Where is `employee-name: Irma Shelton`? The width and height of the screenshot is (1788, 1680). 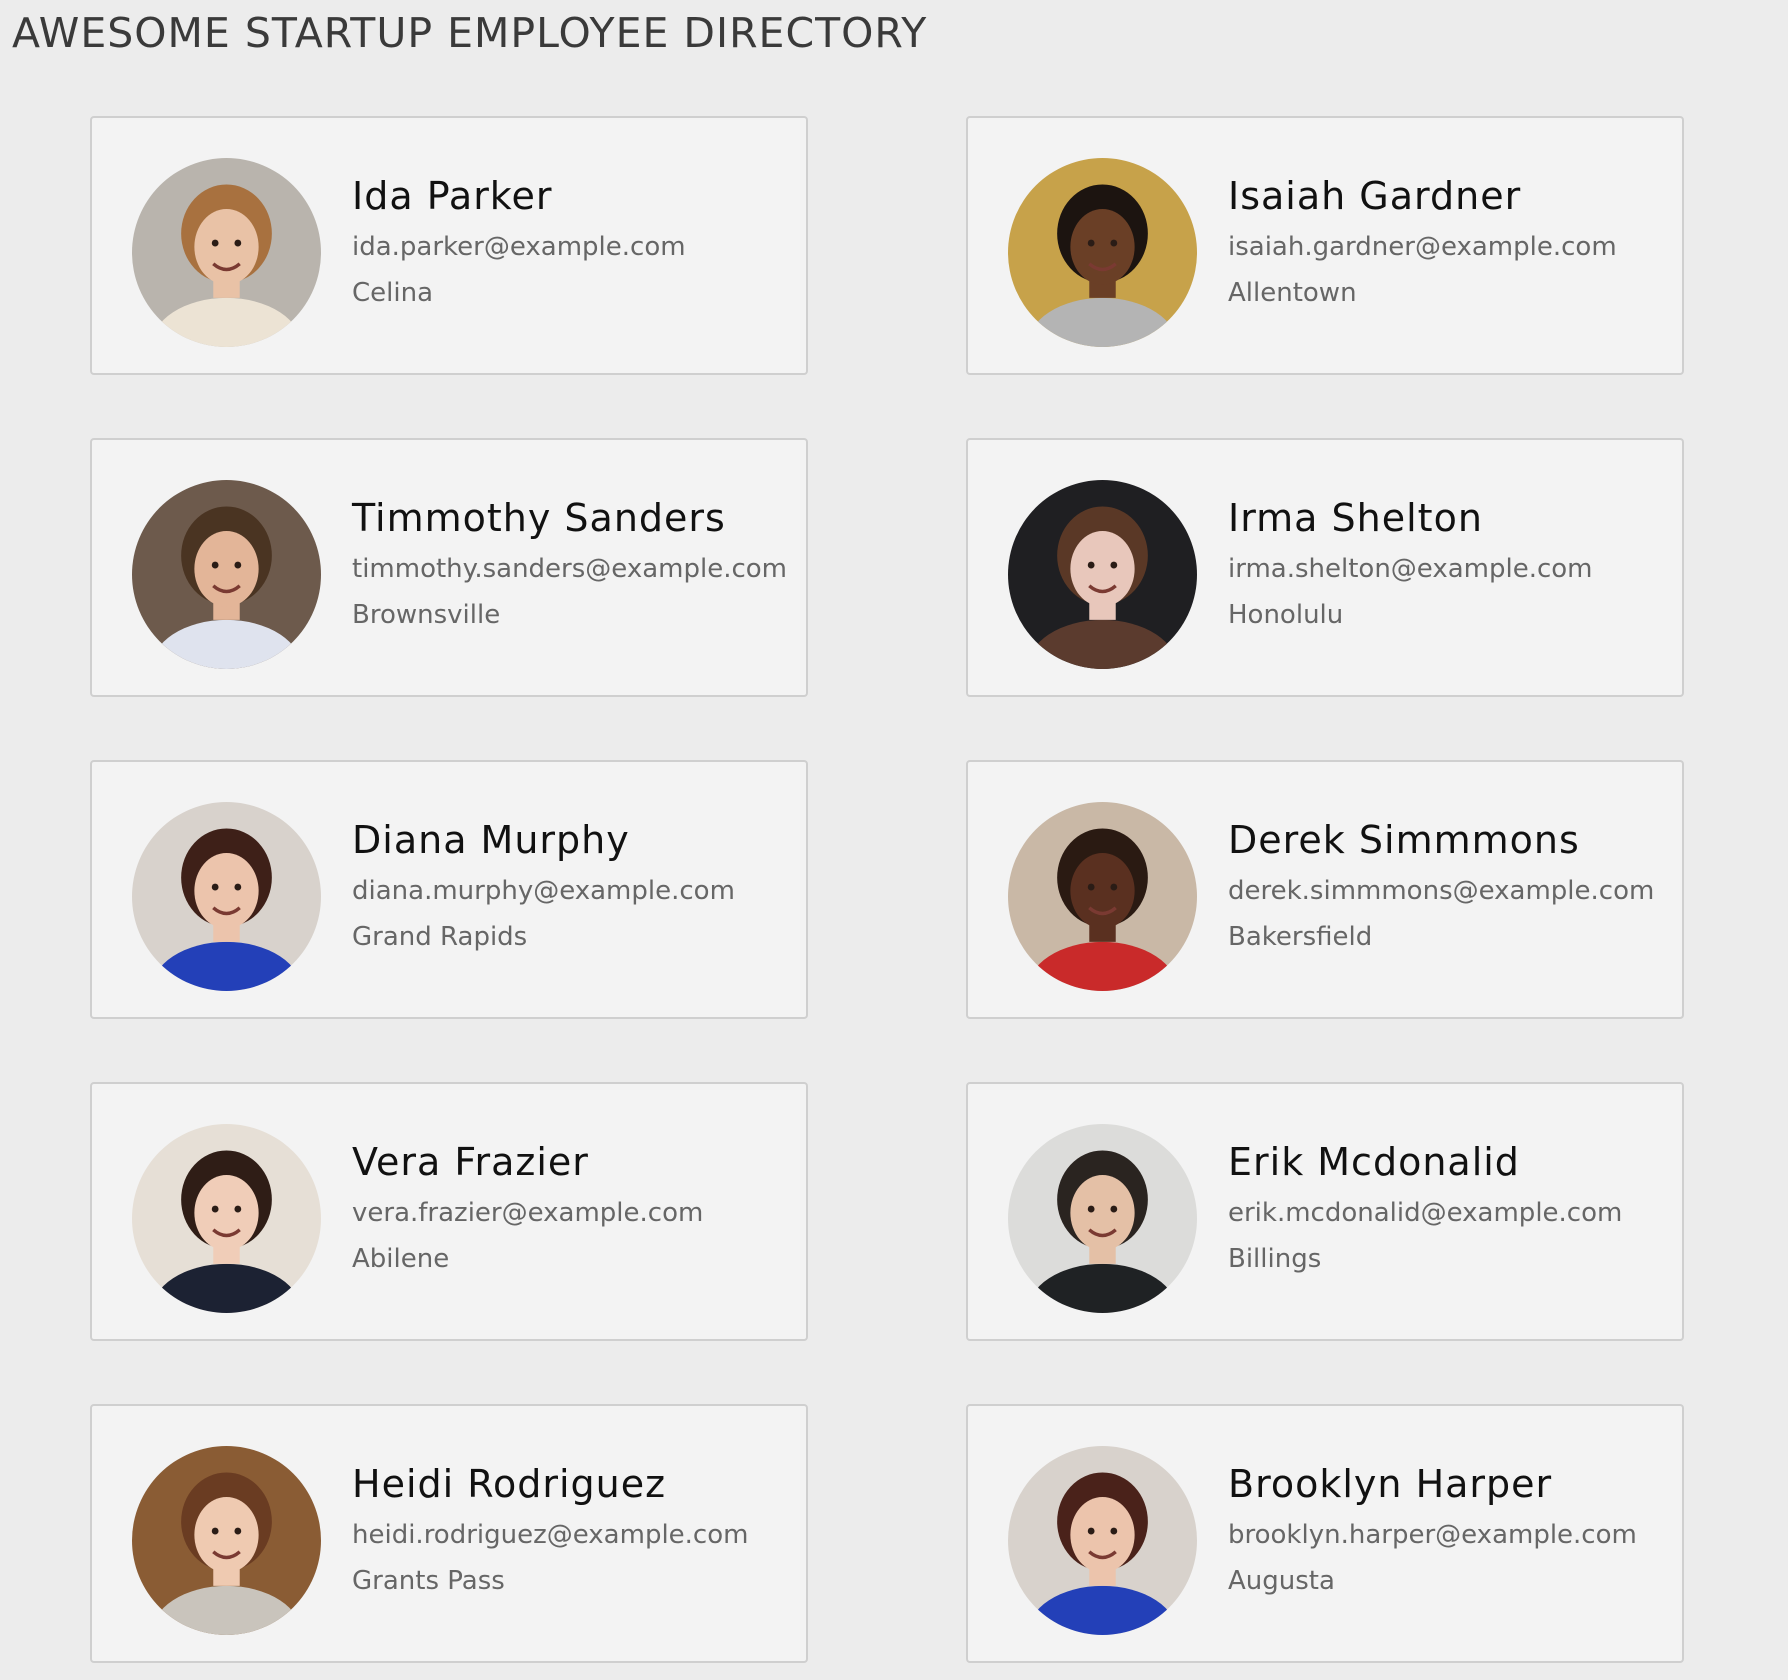
employee-name: Irma Shelton is located at coordinates (1355, 518).